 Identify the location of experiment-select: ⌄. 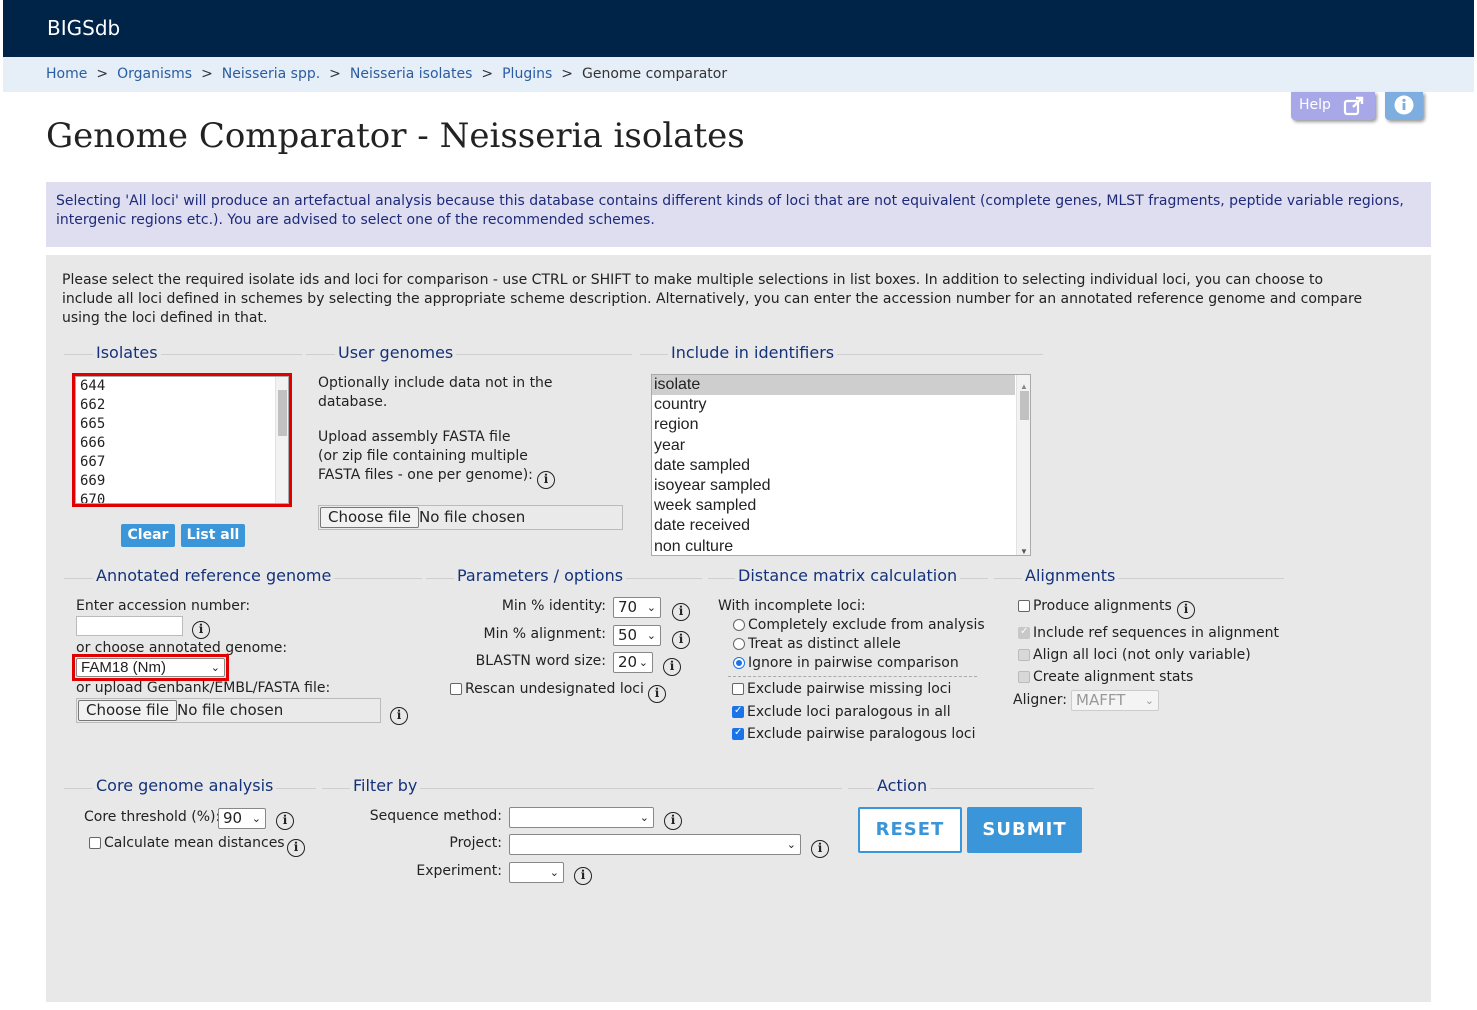
(536, 872).